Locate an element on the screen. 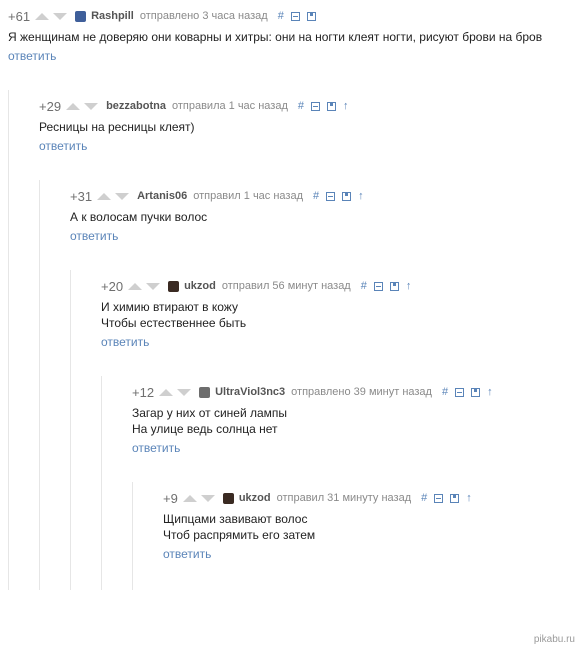 This screenshot has width=579, height=651. comment-rating: +12 is located at coordinates (143, 392).